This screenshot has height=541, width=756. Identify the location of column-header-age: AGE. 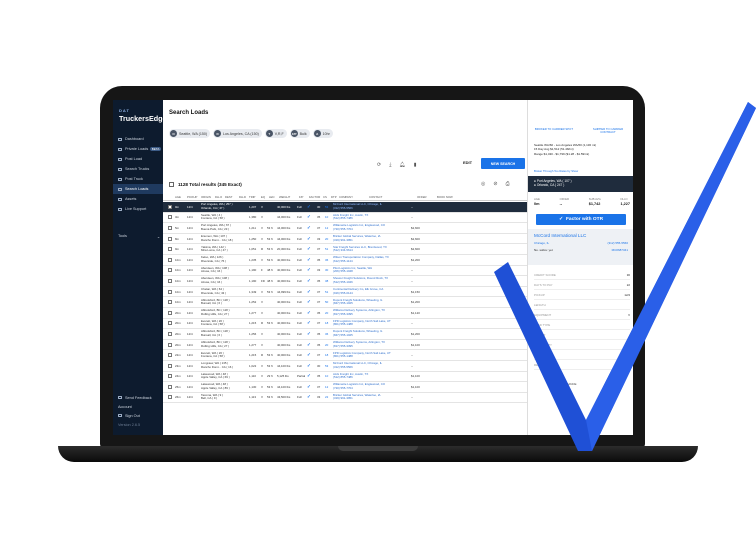
(180, 197).